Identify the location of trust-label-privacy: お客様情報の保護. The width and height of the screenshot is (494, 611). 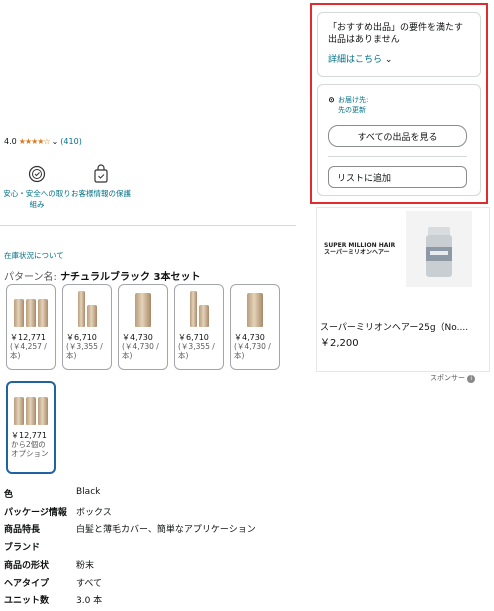
(101, 193).